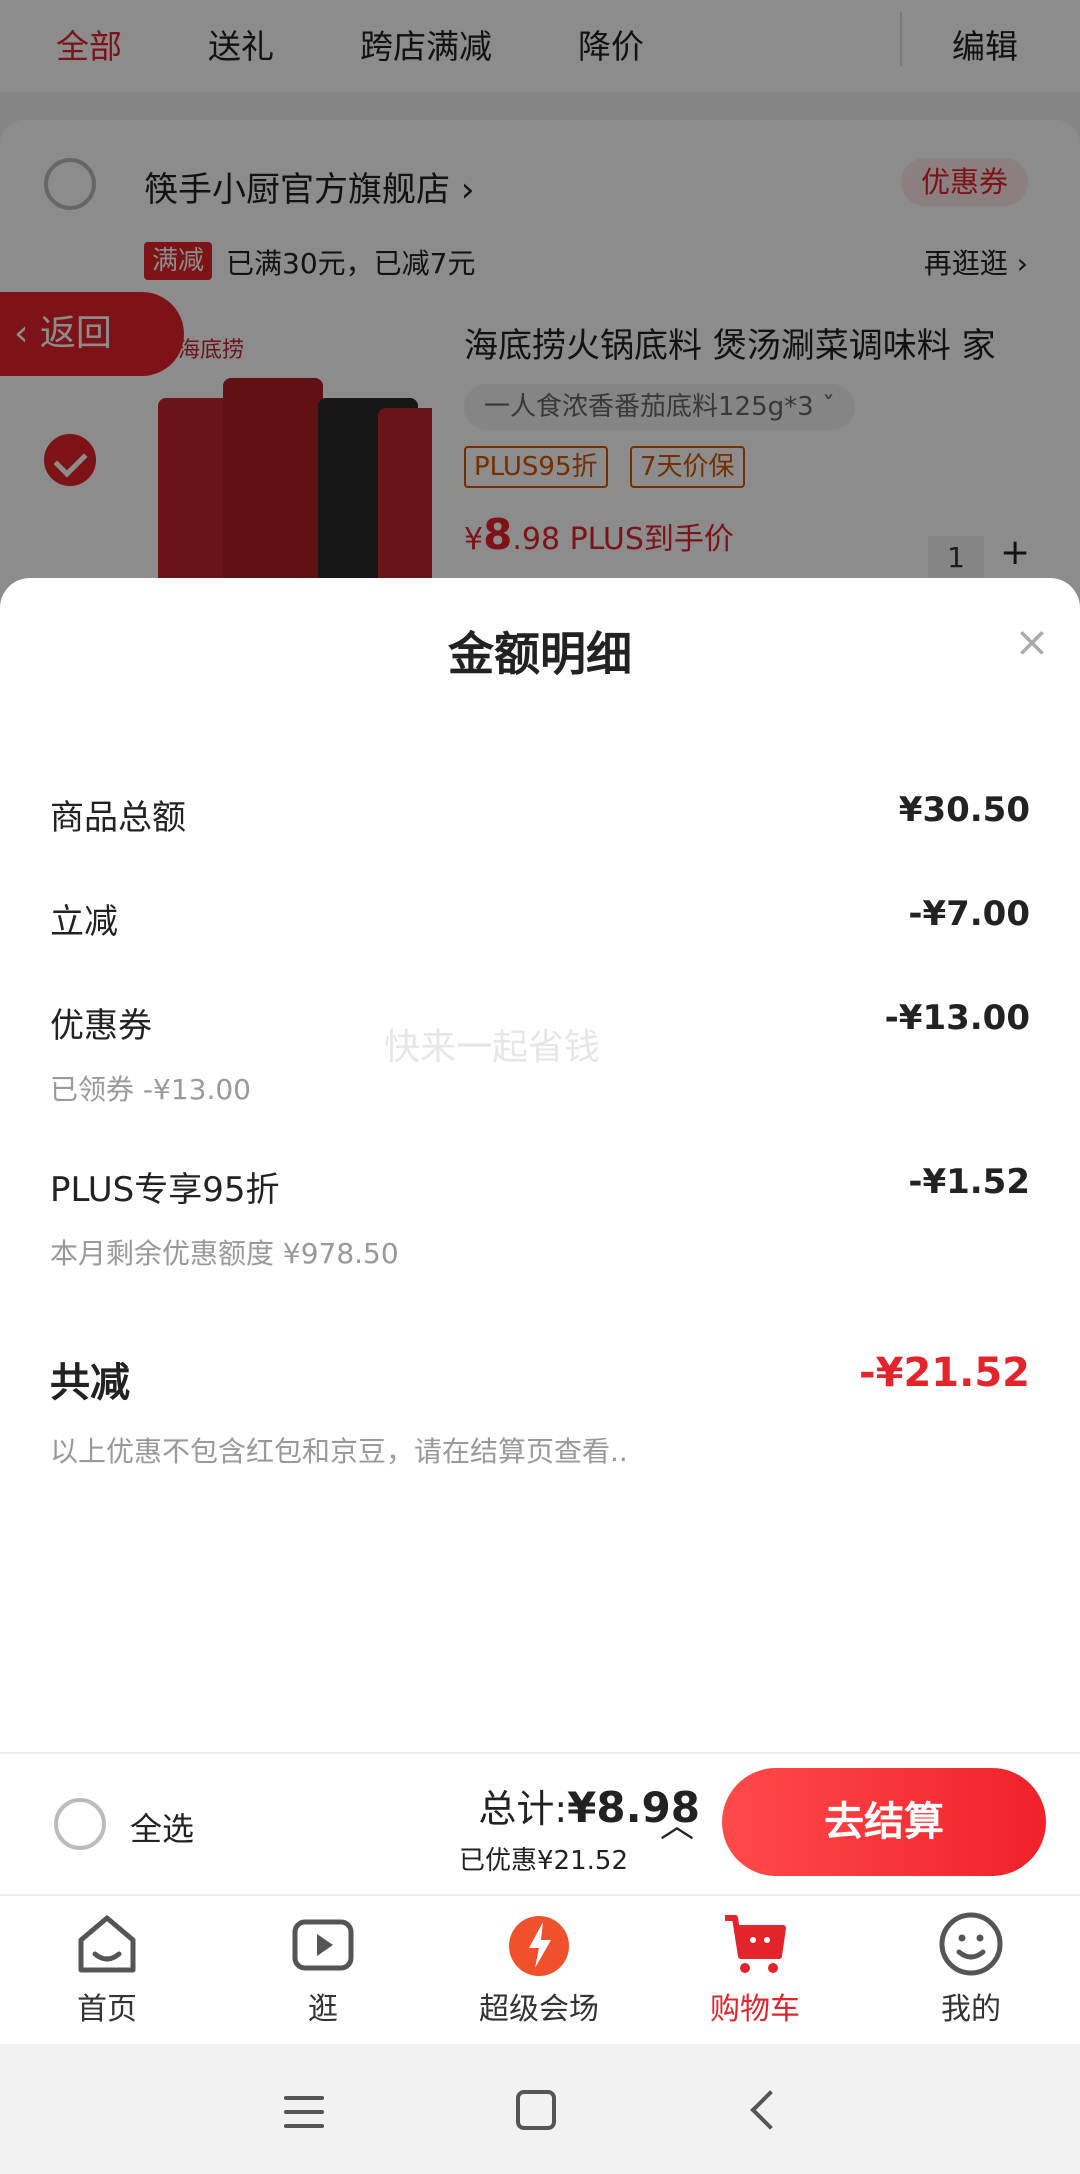 The image size is (1080, 2174). Describe the element at coordinates (539, 1944) in the screenshot. I see `super-venue-icon` at that location.